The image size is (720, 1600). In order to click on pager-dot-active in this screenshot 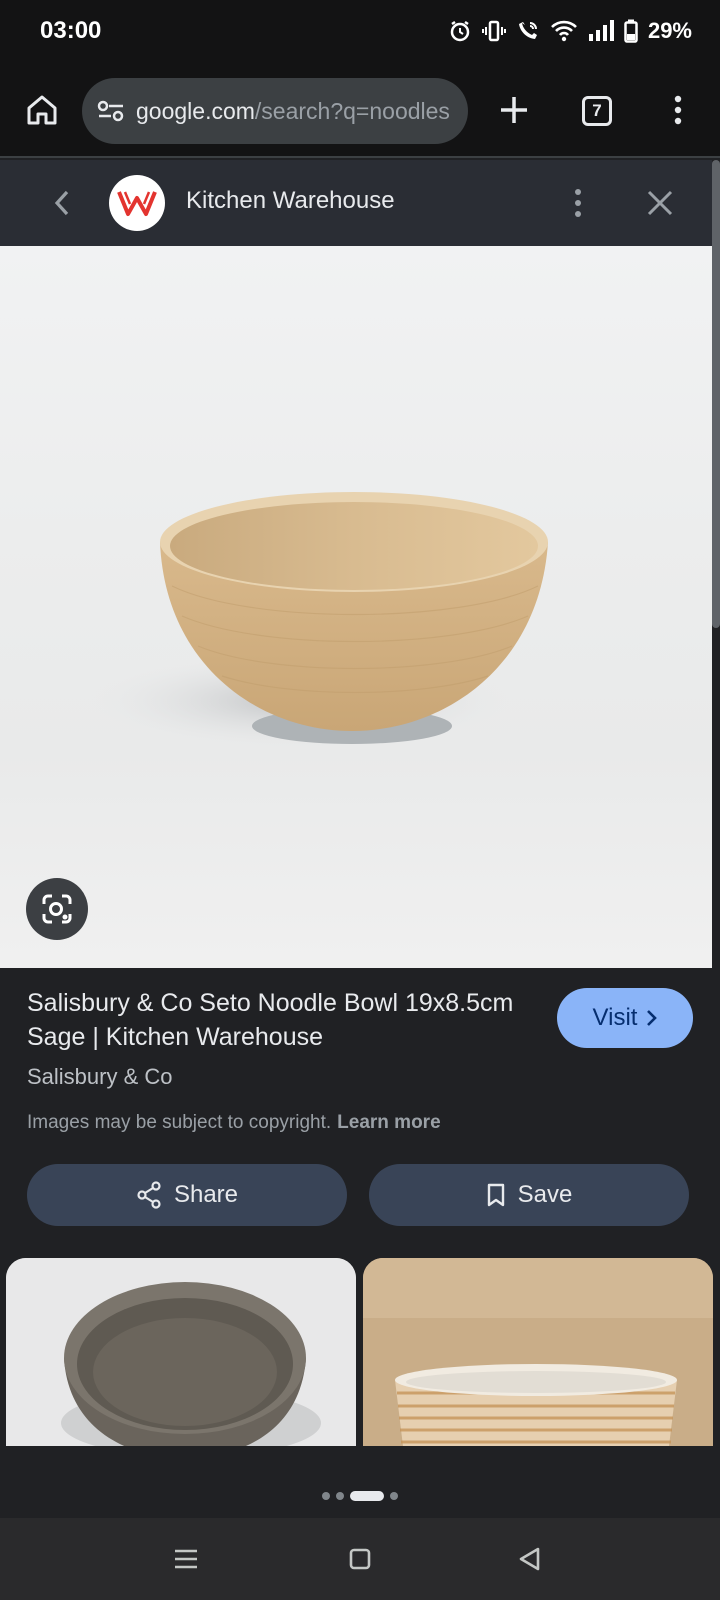, I will do `click(367, 1496)`.